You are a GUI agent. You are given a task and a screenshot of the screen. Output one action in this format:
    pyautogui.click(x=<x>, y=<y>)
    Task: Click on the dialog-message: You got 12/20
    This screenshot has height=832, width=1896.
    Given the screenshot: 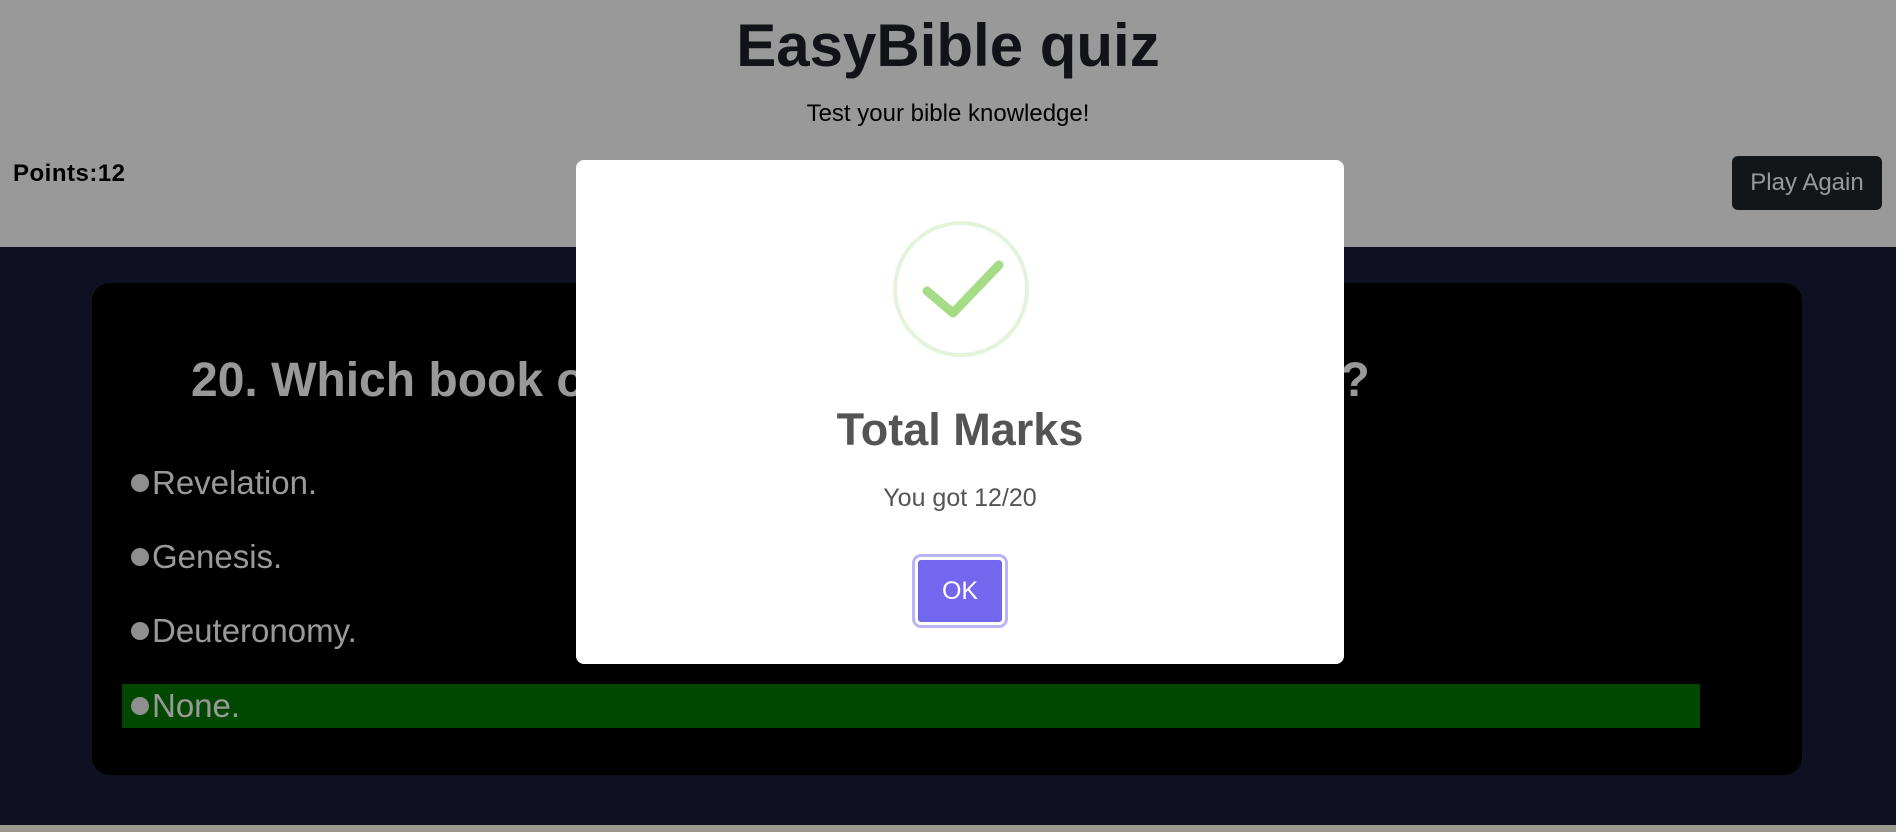 What is the action you would take?
    pyautogui.click(x=960, y=498)
    